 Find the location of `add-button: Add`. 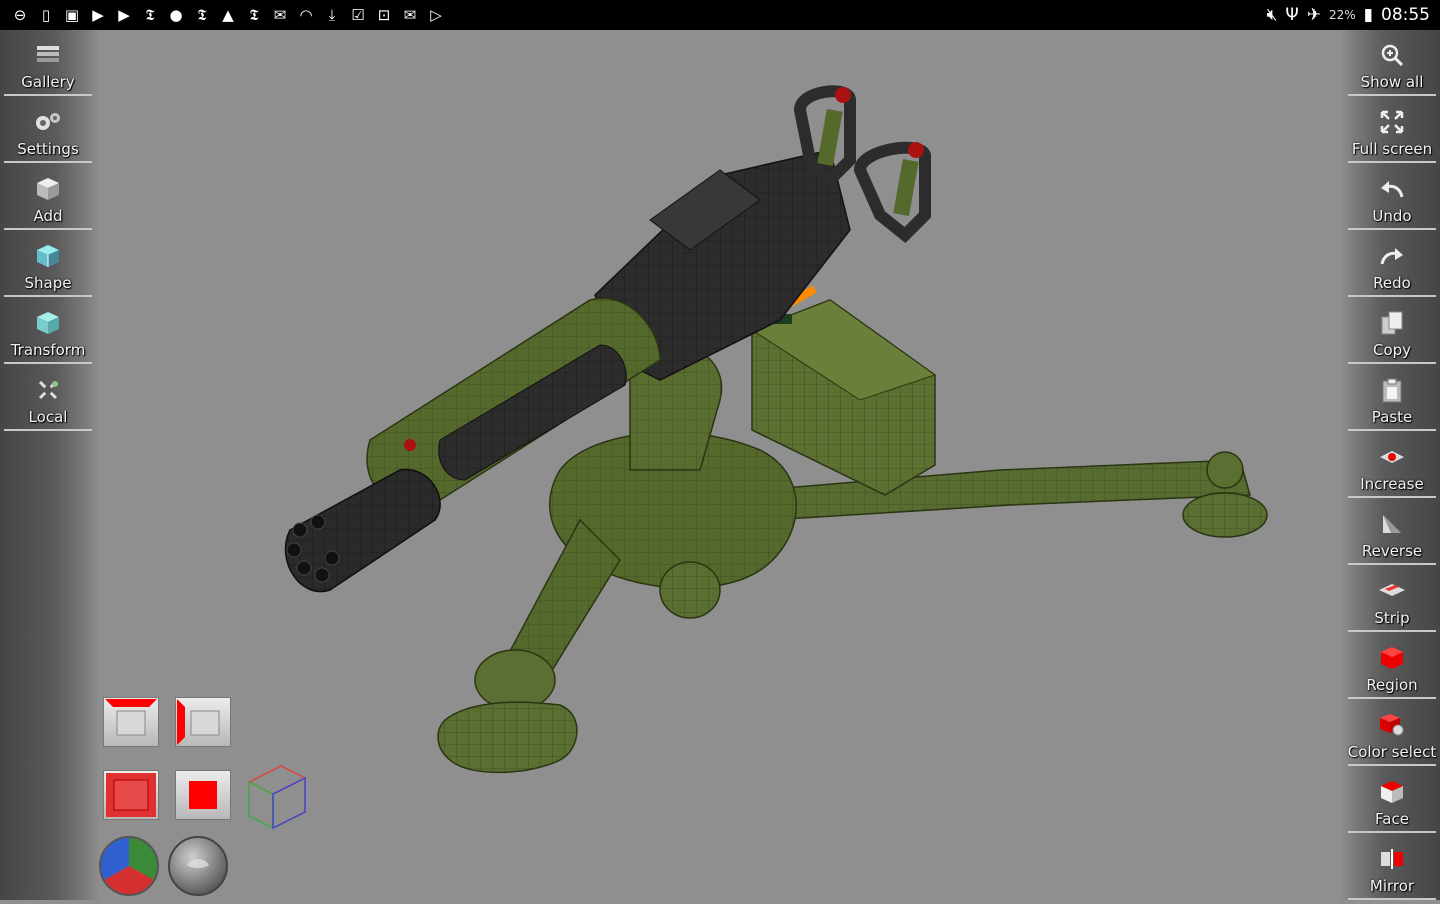

add-button: Add is located at coordinates (48, 197).